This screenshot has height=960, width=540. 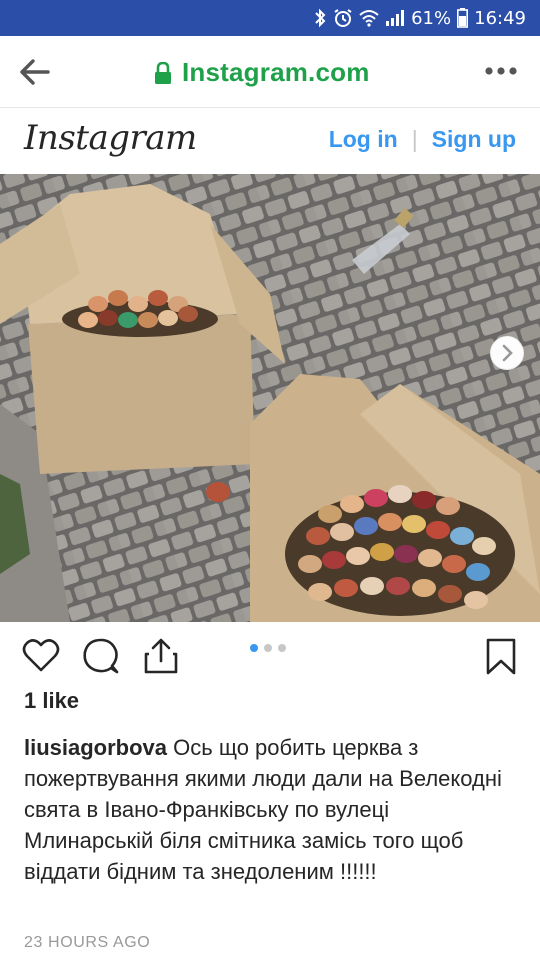 I want to click on post-actions, so click(x=270, y=655).